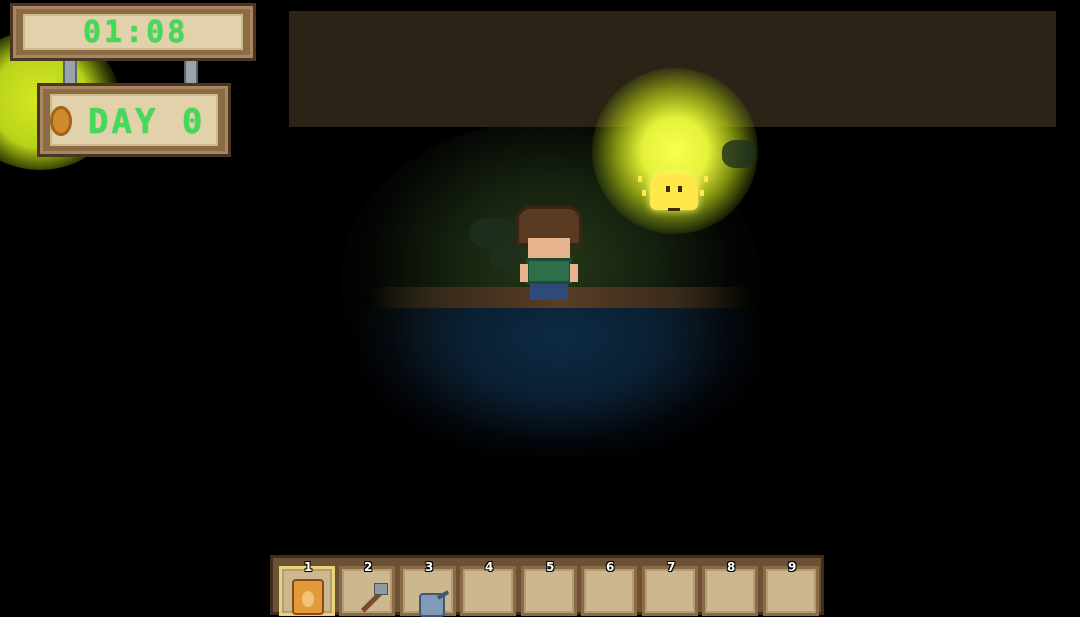  I want to click on slot-number: 3, so click(429, 567).